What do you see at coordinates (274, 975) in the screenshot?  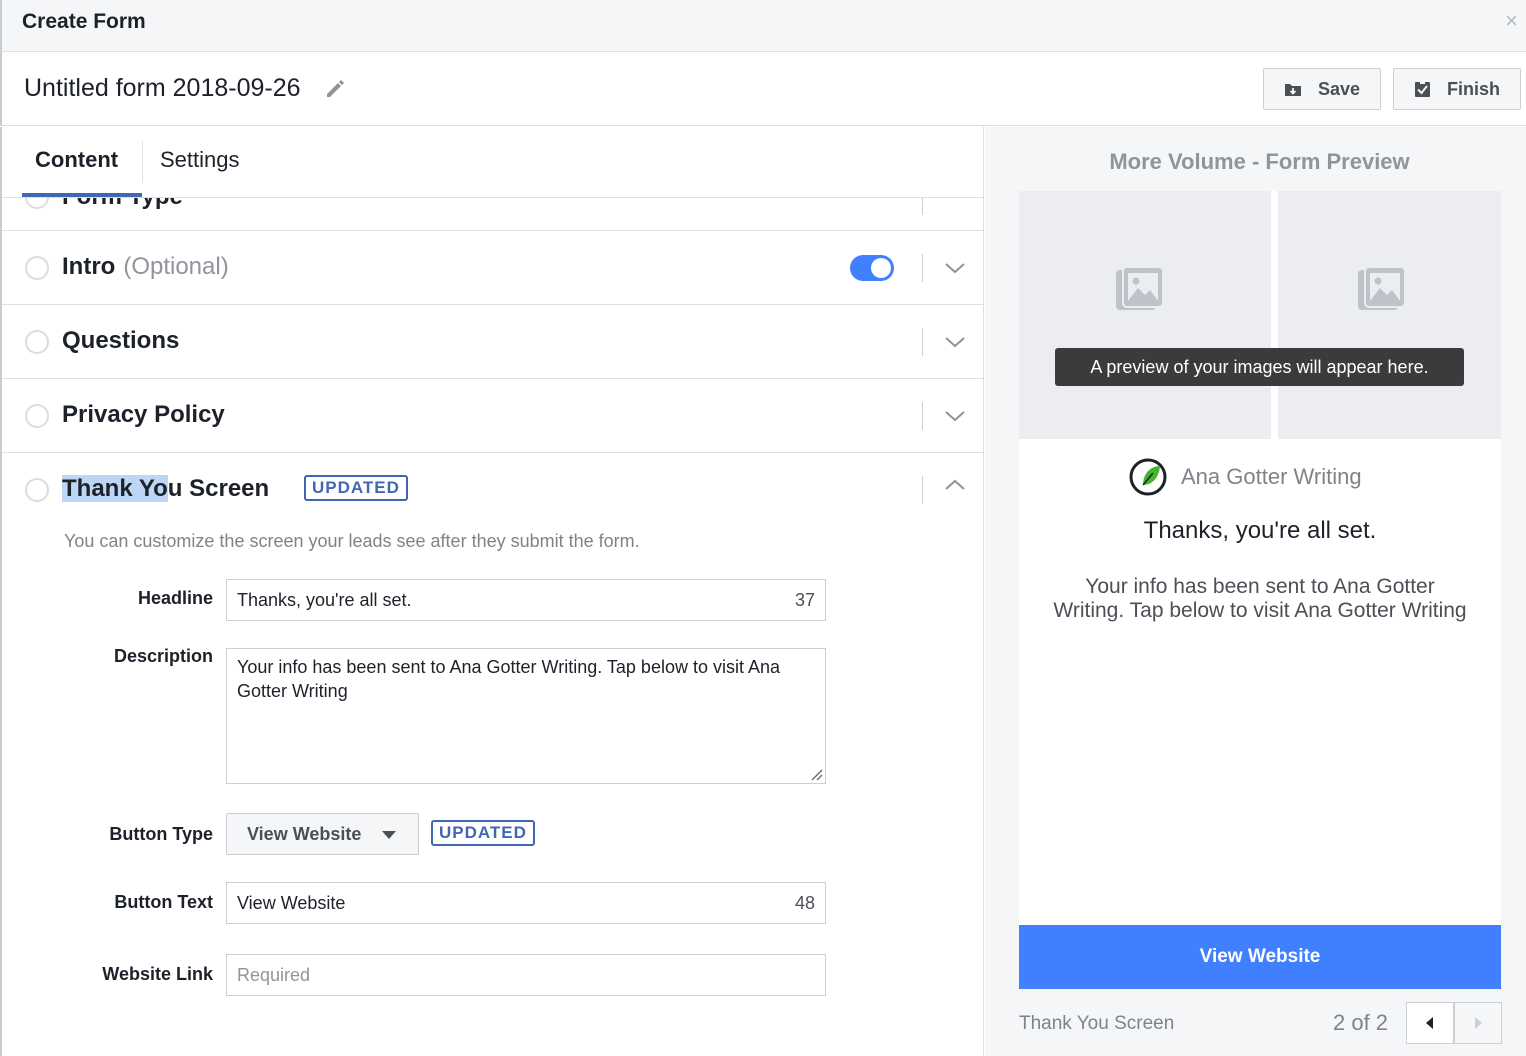 I see `website-link-placeholder: Required` at bounding box center [274, 975].